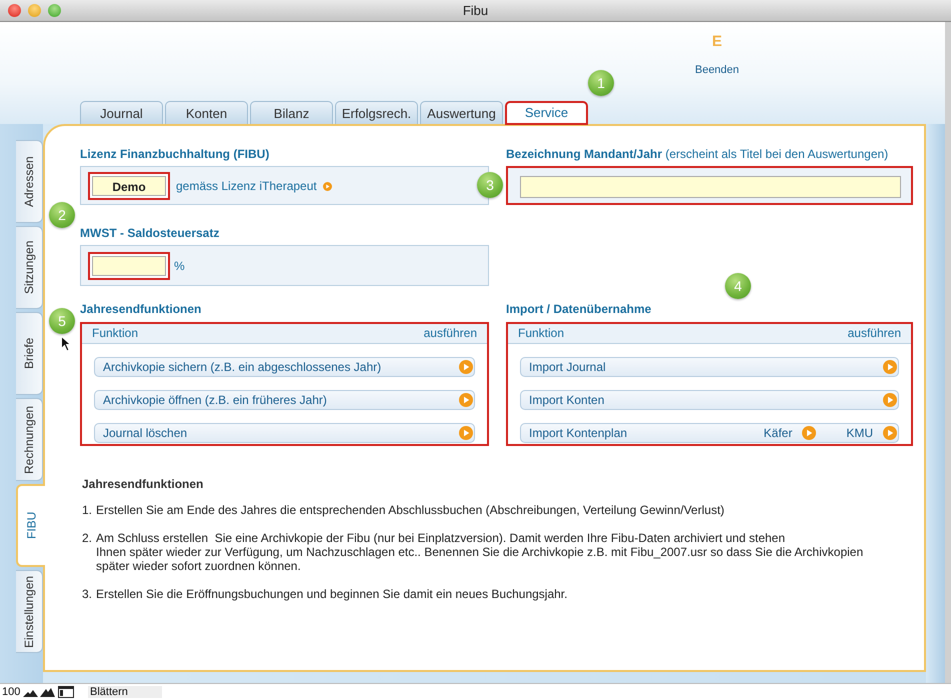  Describe the element at coordinates (579, 308) in the screenshot. I see `section-heading: Import / Datenübernahme` at that location.